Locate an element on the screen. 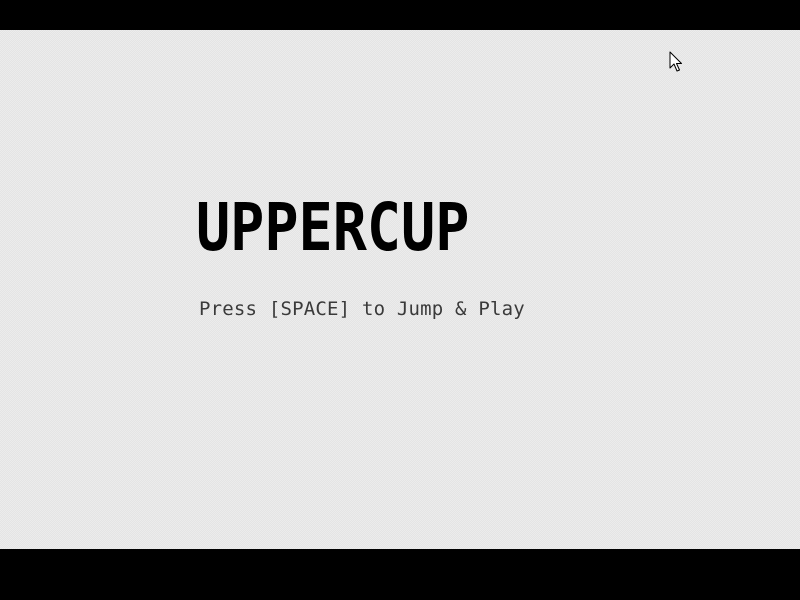 The image size is (800, 600). game-title: UPPERCUP is located at coordinates (333, 227).